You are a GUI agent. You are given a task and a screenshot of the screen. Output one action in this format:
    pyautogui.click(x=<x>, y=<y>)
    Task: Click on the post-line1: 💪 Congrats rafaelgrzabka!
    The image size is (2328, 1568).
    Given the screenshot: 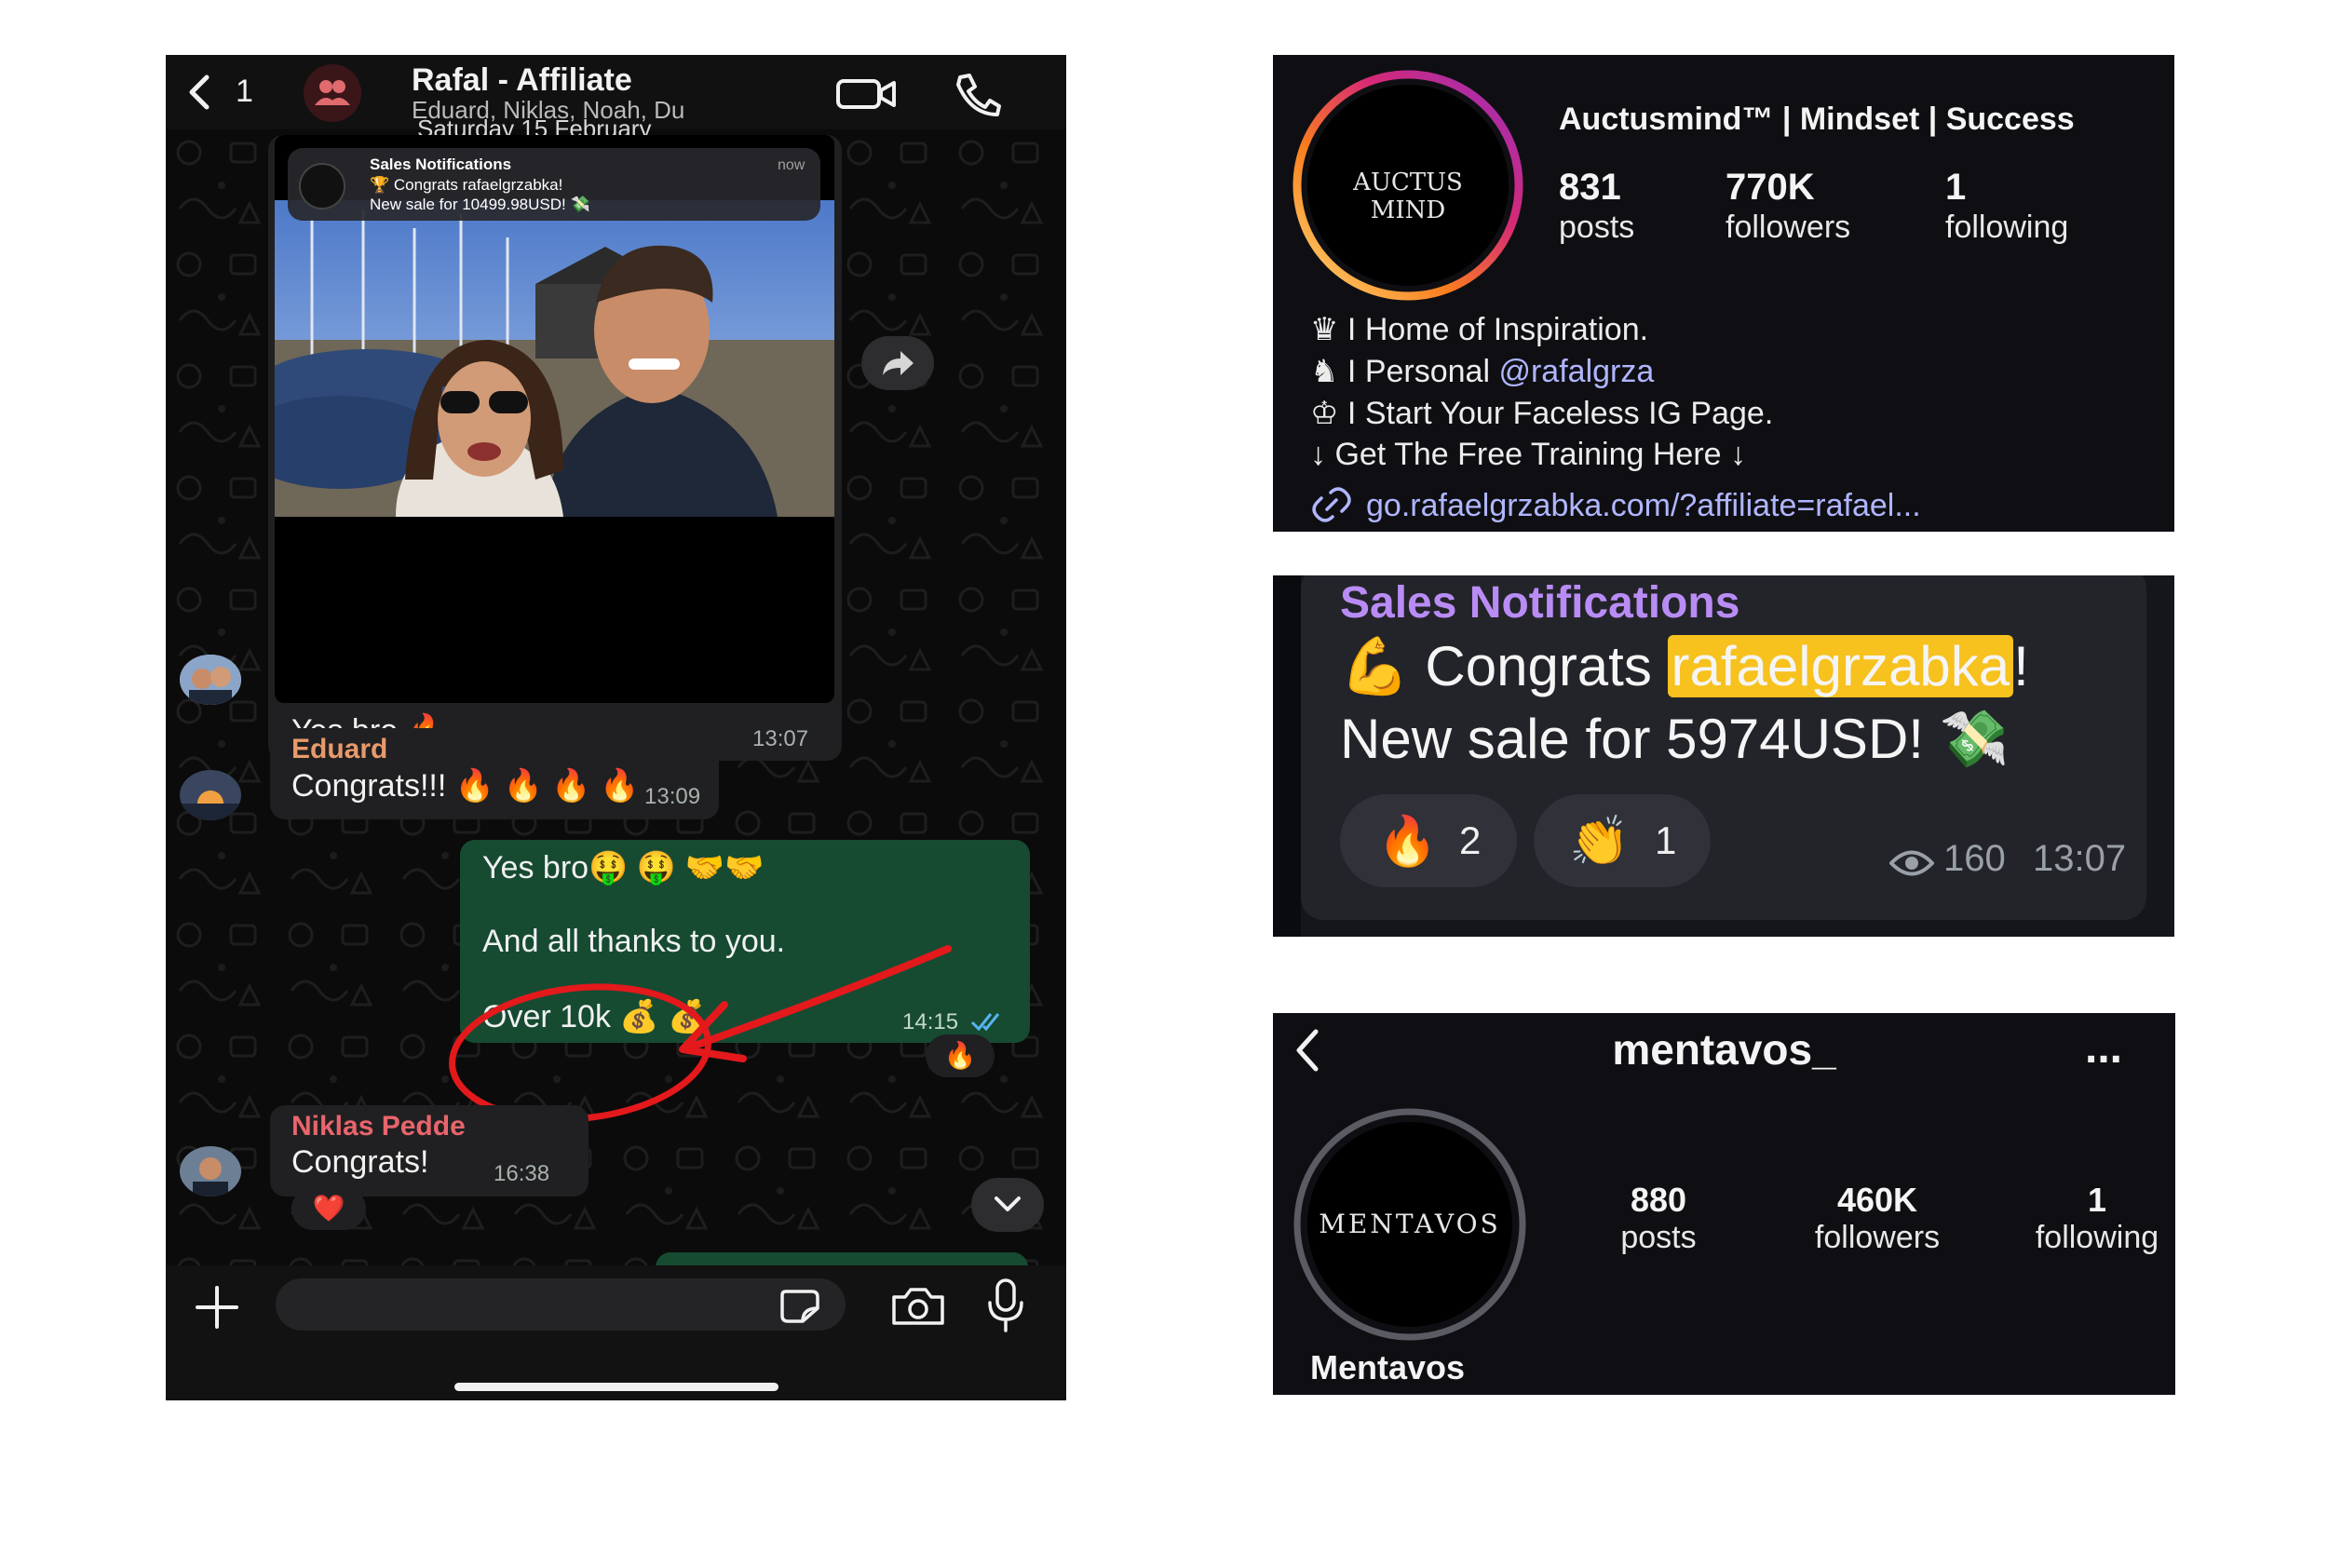 What is the action you would take?
    pyautogui.click(x=1684, y=666)
    